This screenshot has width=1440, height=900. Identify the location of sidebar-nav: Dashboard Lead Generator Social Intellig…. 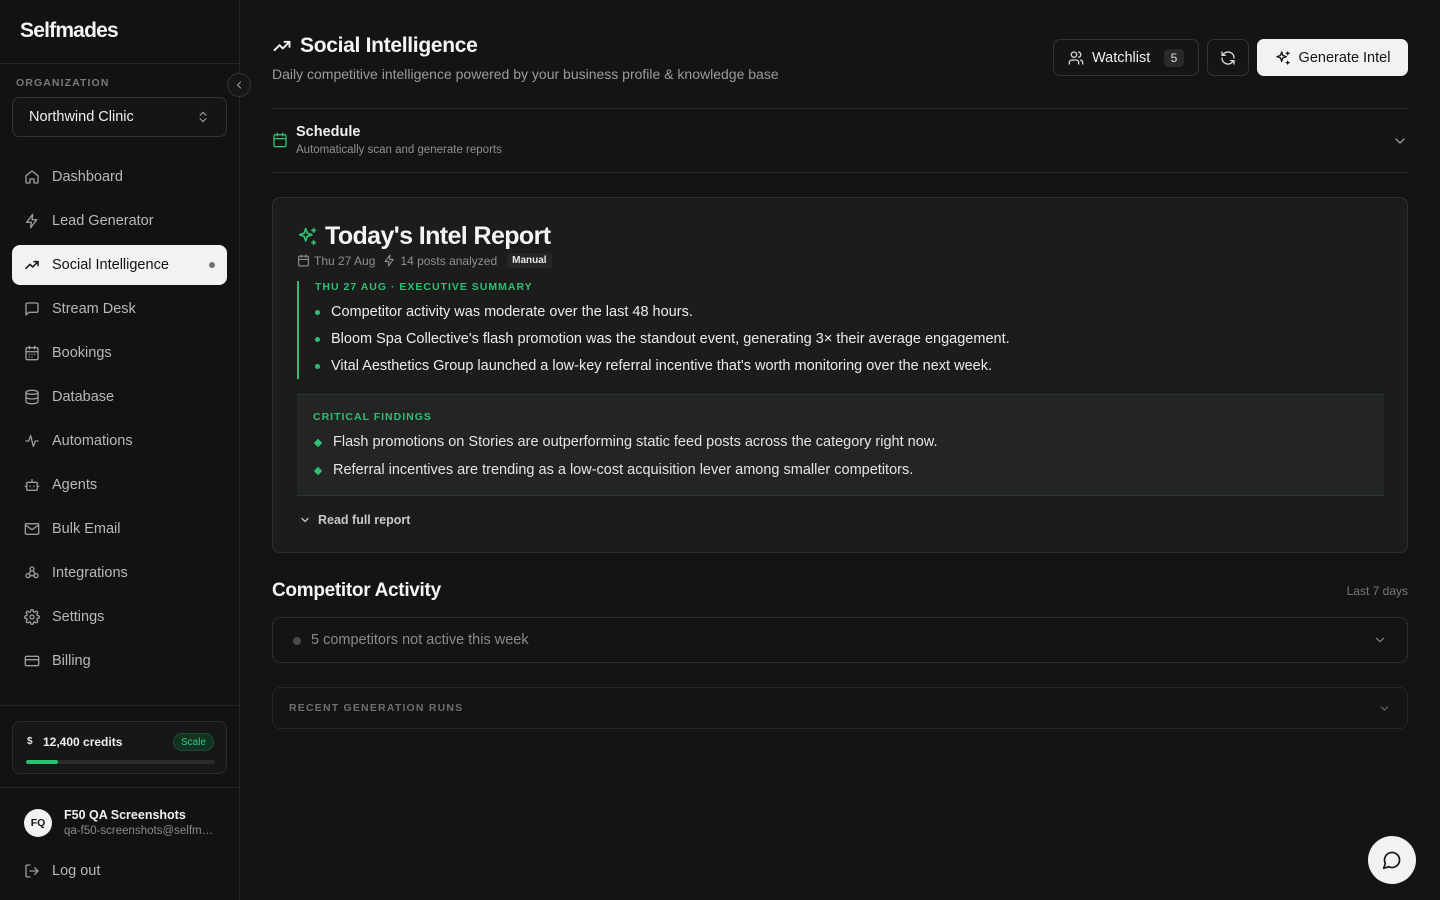
(119, 421).